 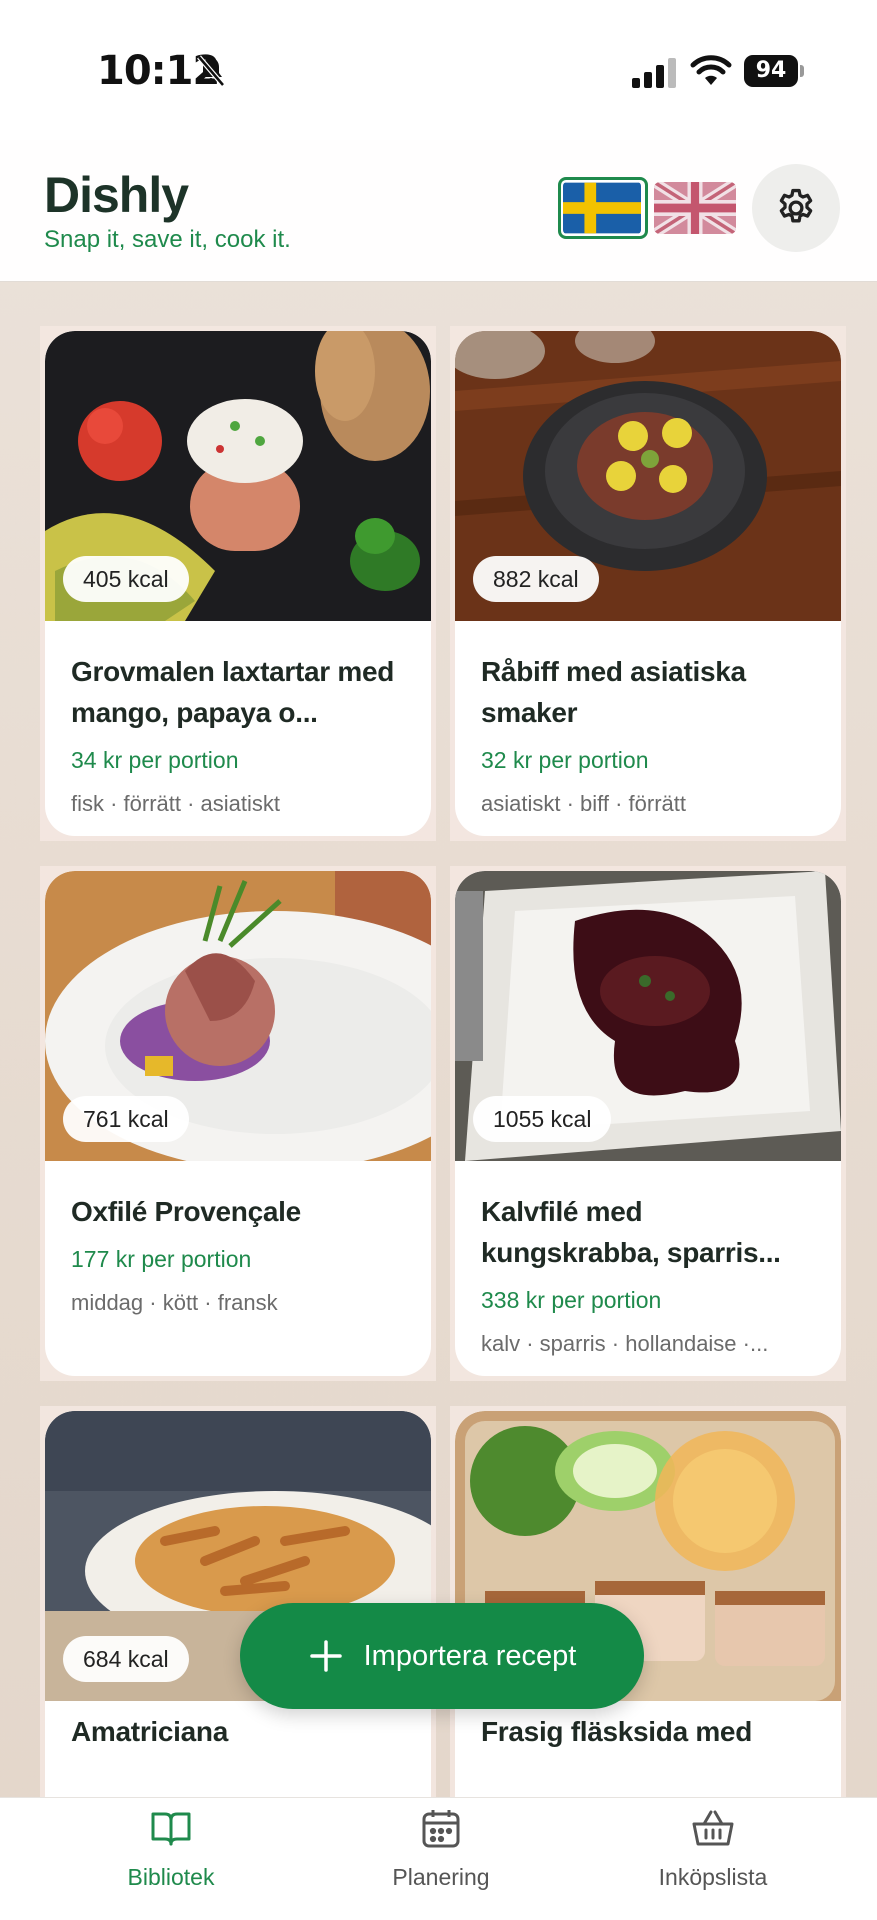 I want to click on recipe-title: Amatriciana, so click(x=149, y=1731).